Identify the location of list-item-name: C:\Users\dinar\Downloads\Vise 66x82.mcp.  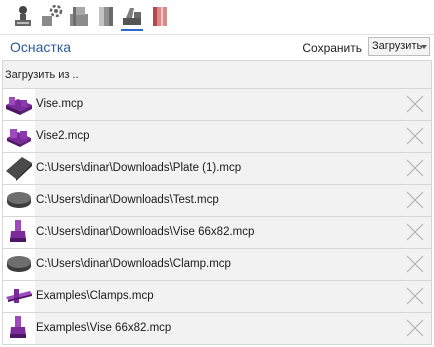
(145, 232).